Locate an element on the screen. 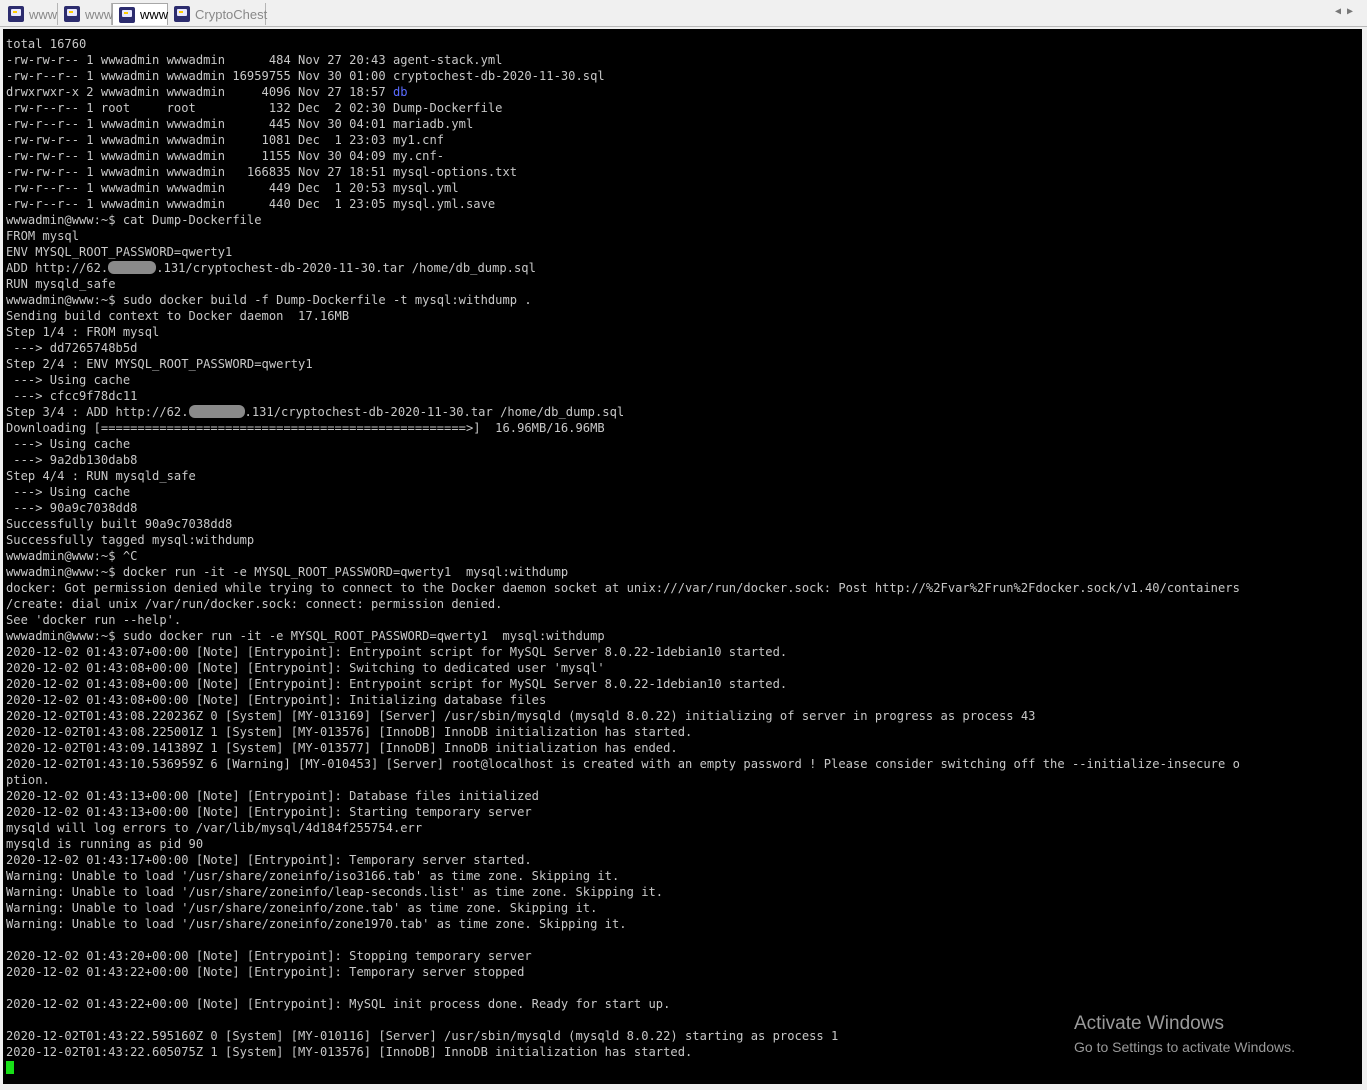 The height and width of the screenshot is (1090, 1367). watermark-subtitle: Go to Settings to activate Windows. is located at coordinates (1184, 1047).